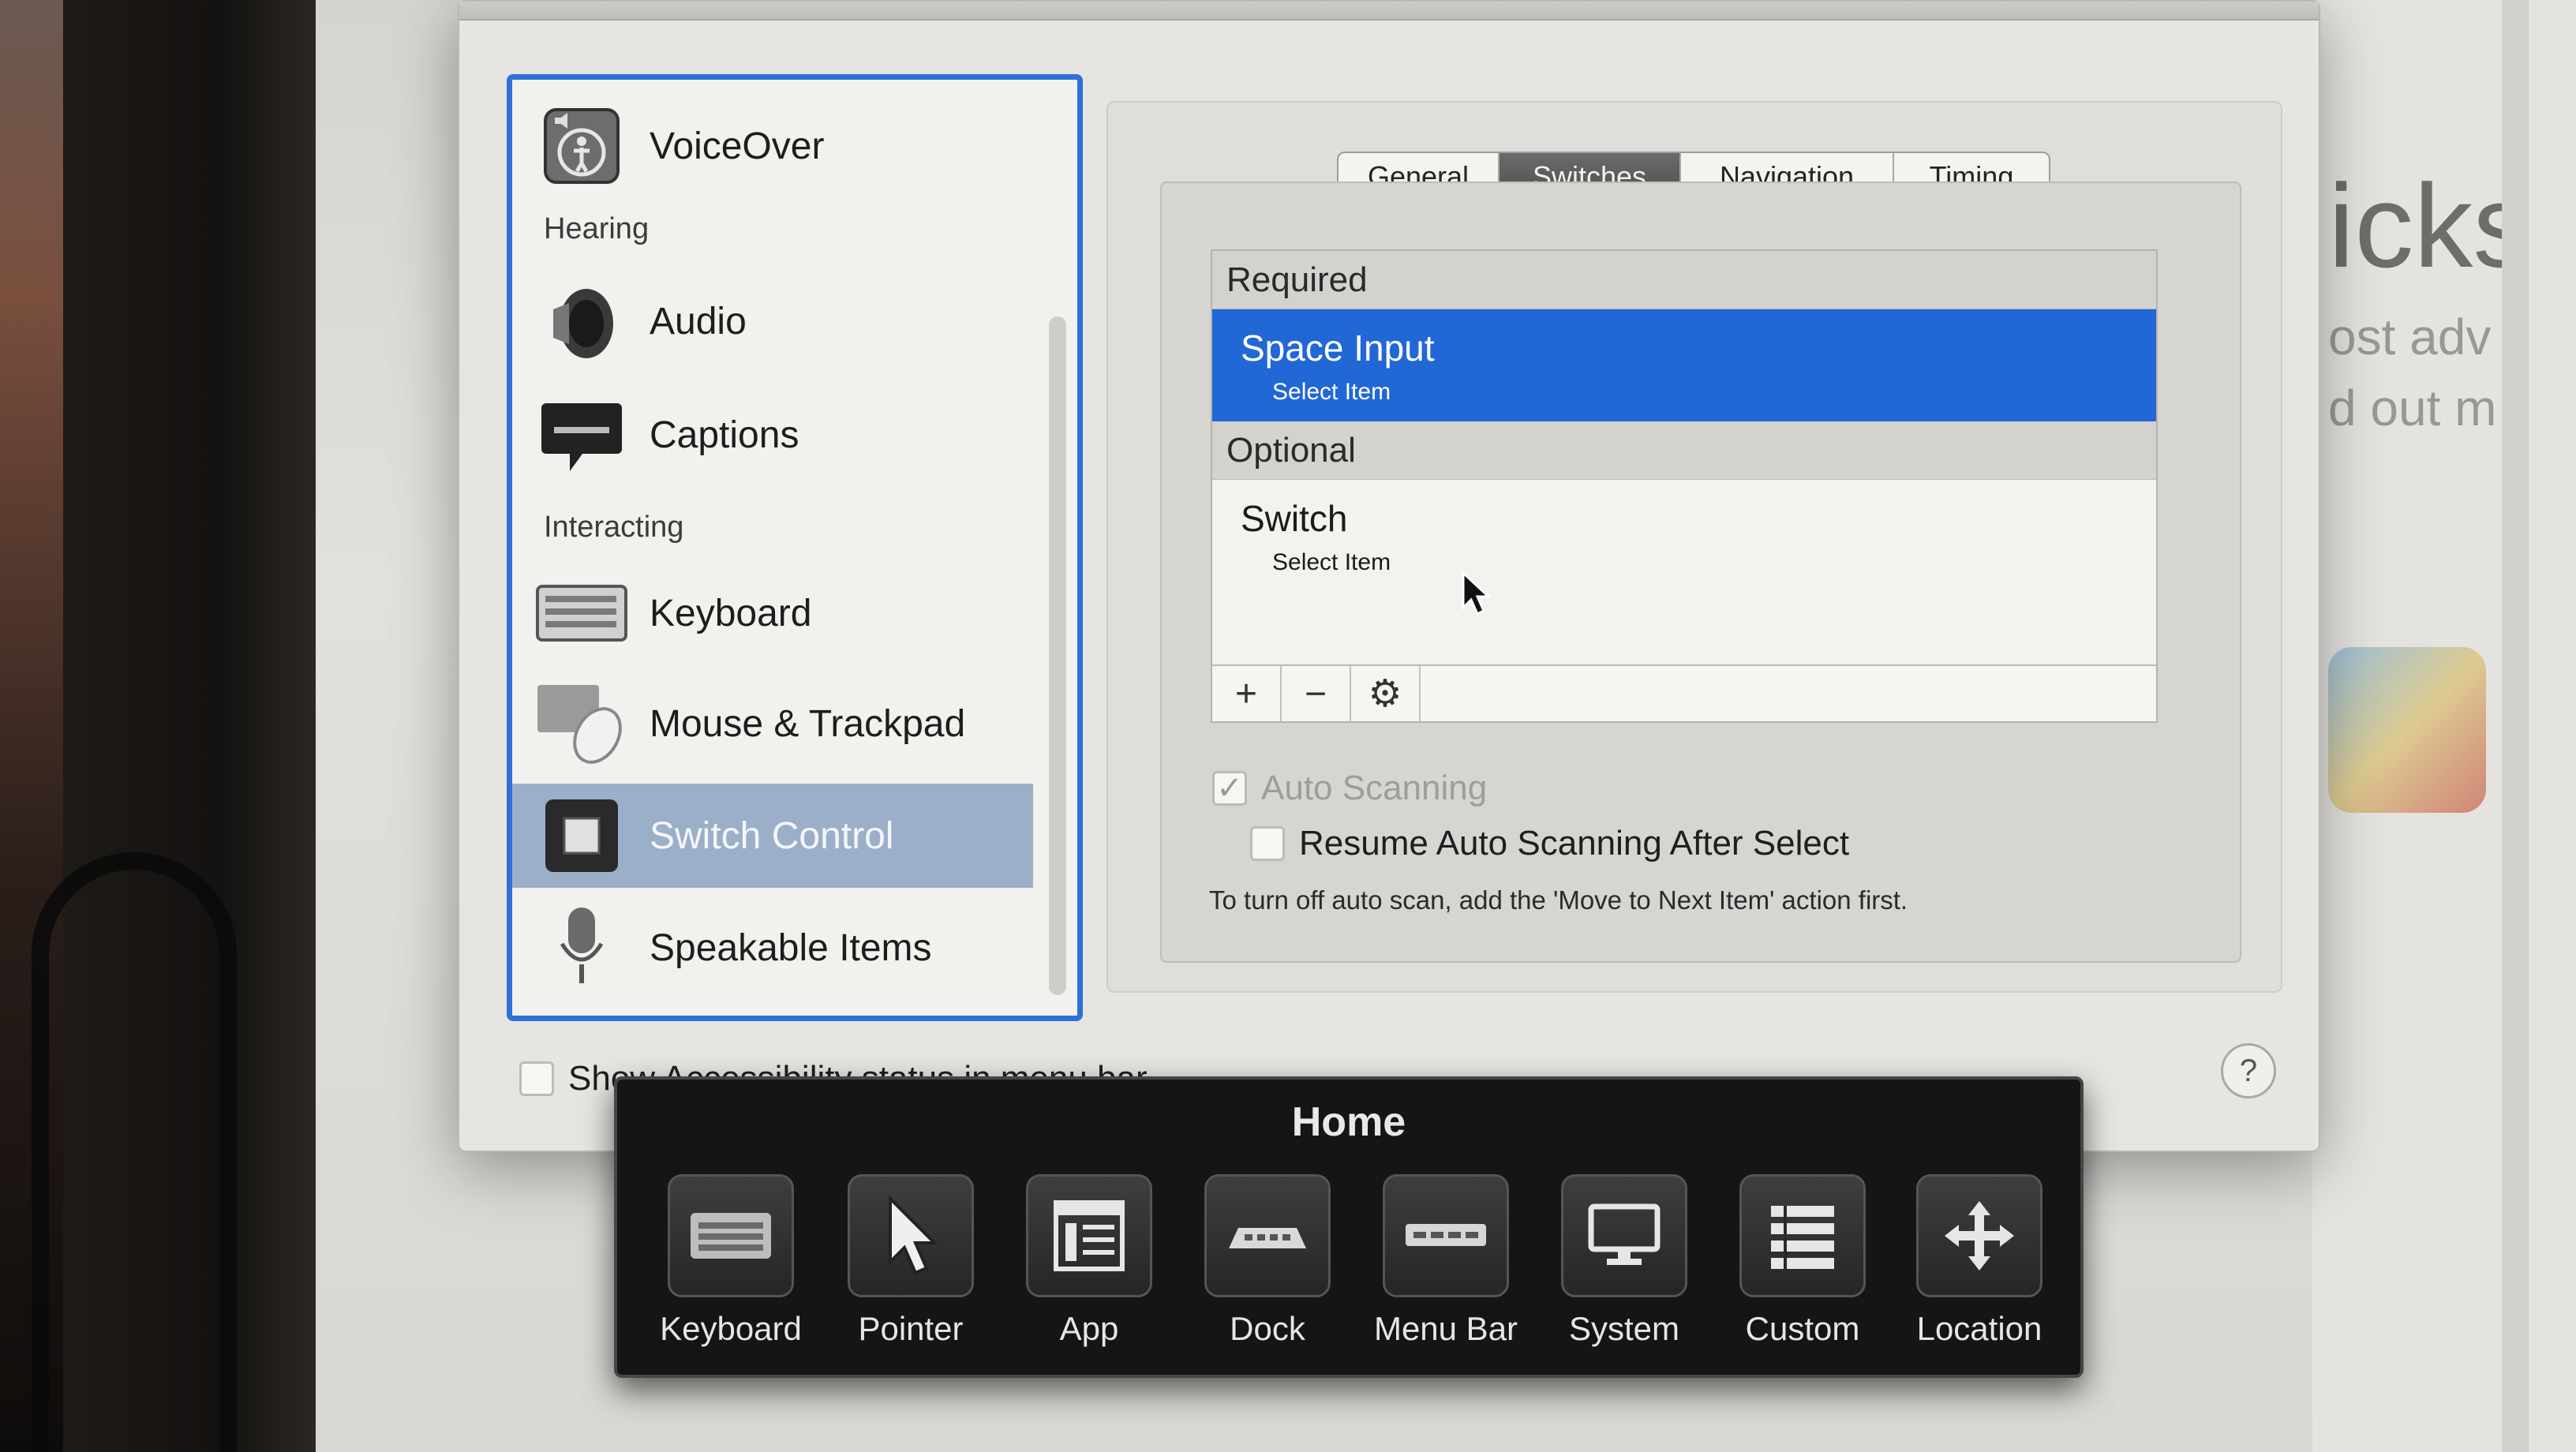  What do you see at coordinates (2407, 730) in the screenshot?
I see `background-illustration` at bounding box center [2407, 730].